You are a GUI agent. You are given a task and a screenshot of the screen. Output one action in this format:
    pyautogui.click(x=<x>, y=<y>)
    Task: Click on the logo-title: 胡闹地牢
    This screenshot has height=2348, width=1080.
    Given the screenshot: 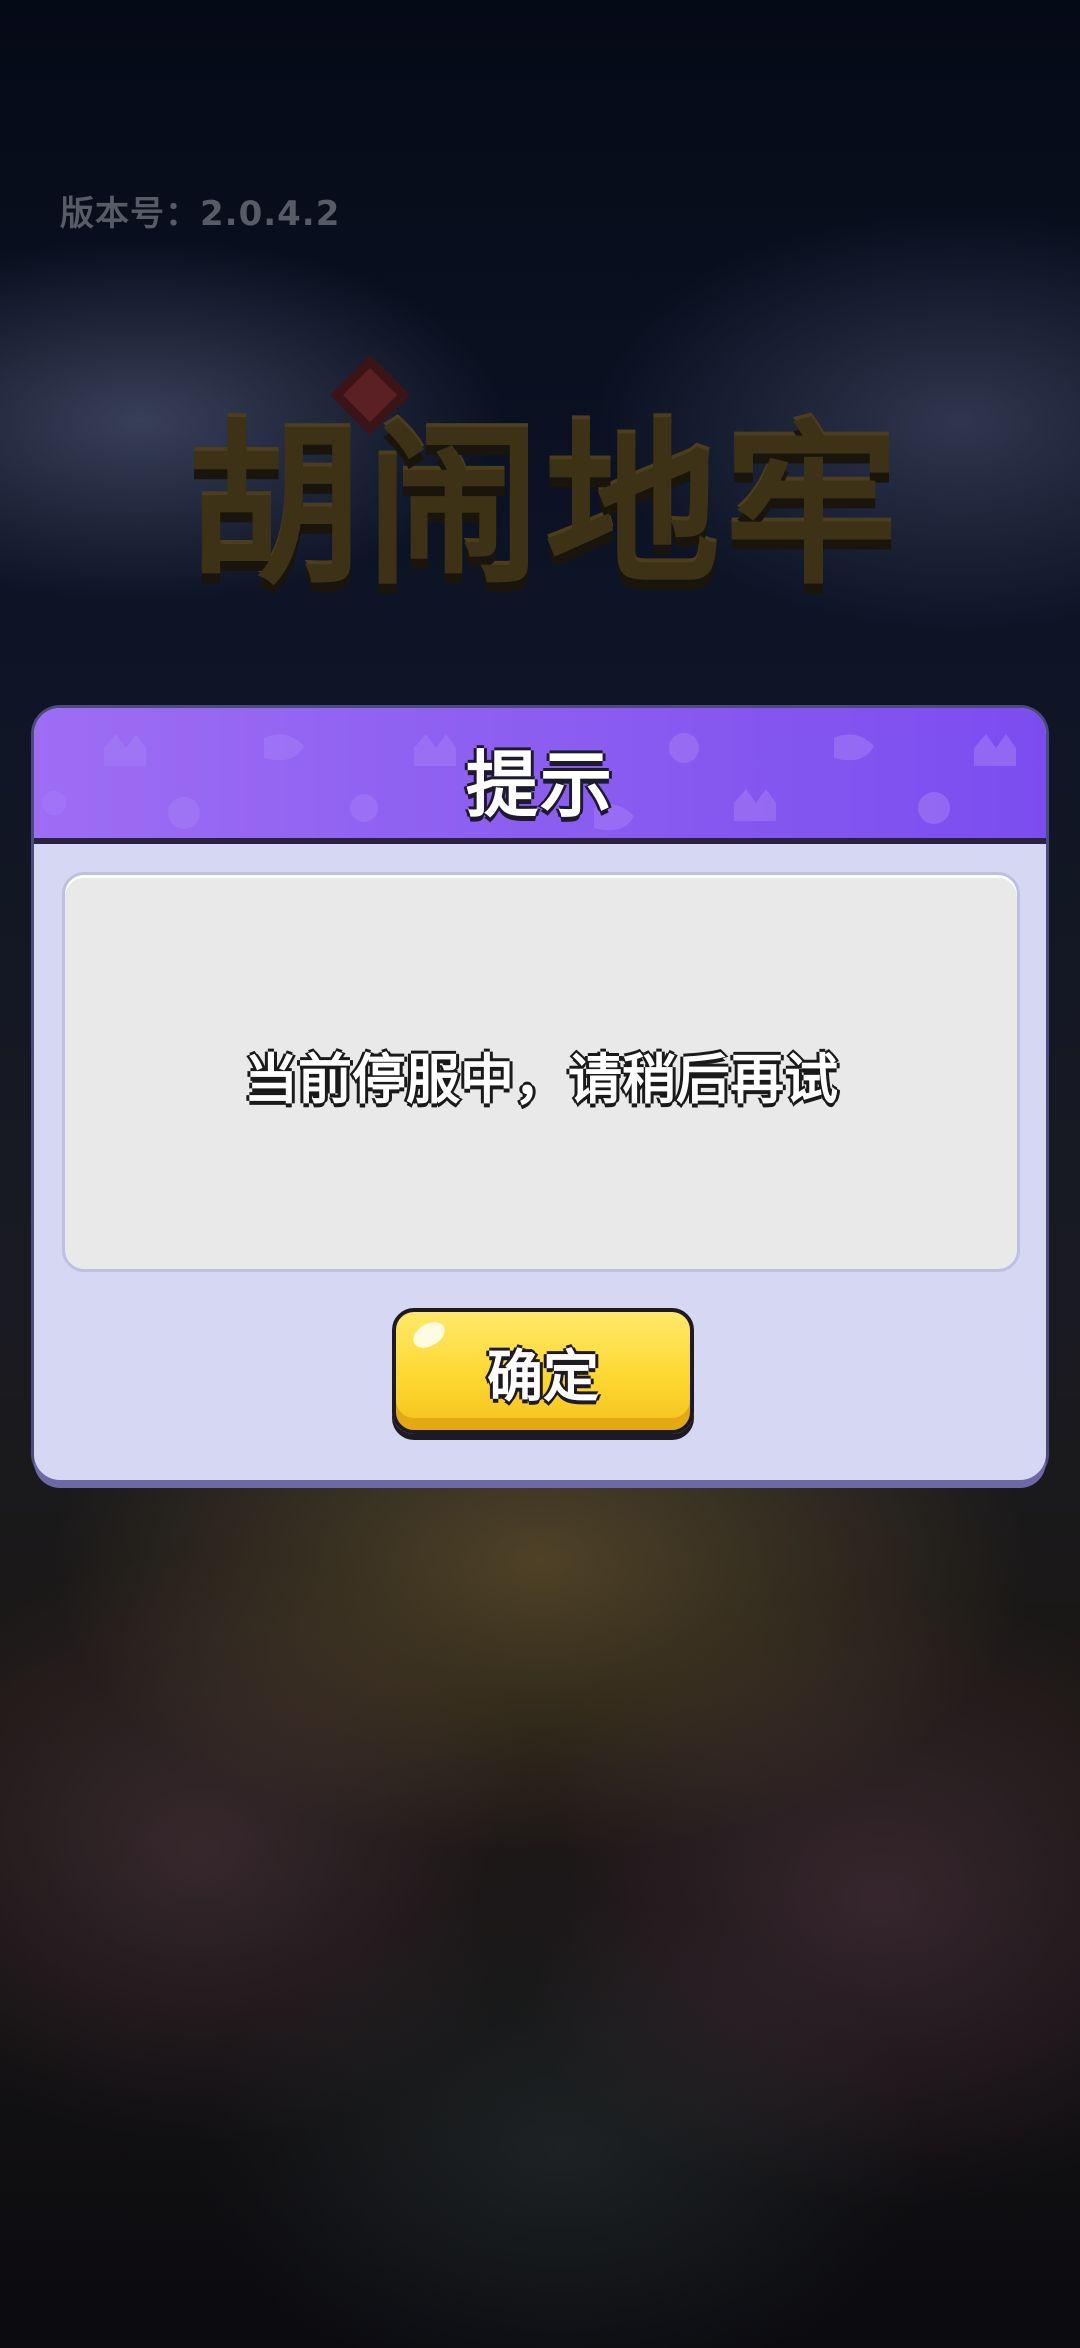 What is the action you would take?
    pyautogui.click(x=545, y=507)
    